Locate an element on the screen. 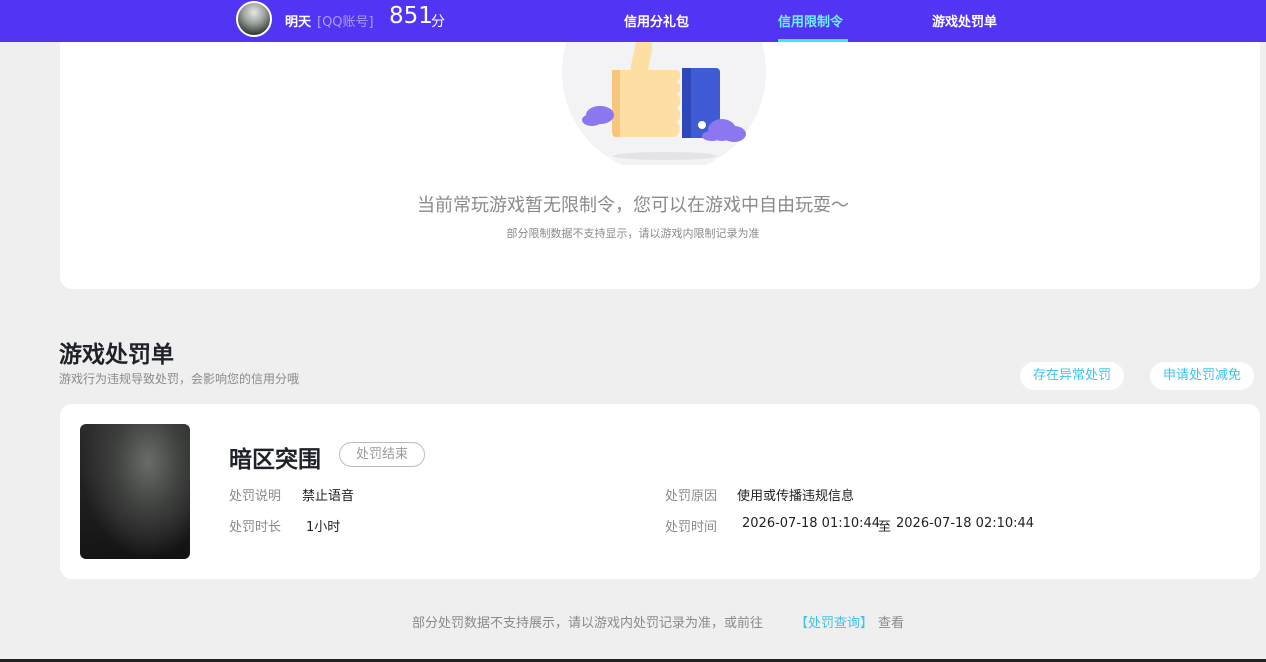 This screenshot has height=662, width=1266. username: 明天 is located at coordinates (298, 22).